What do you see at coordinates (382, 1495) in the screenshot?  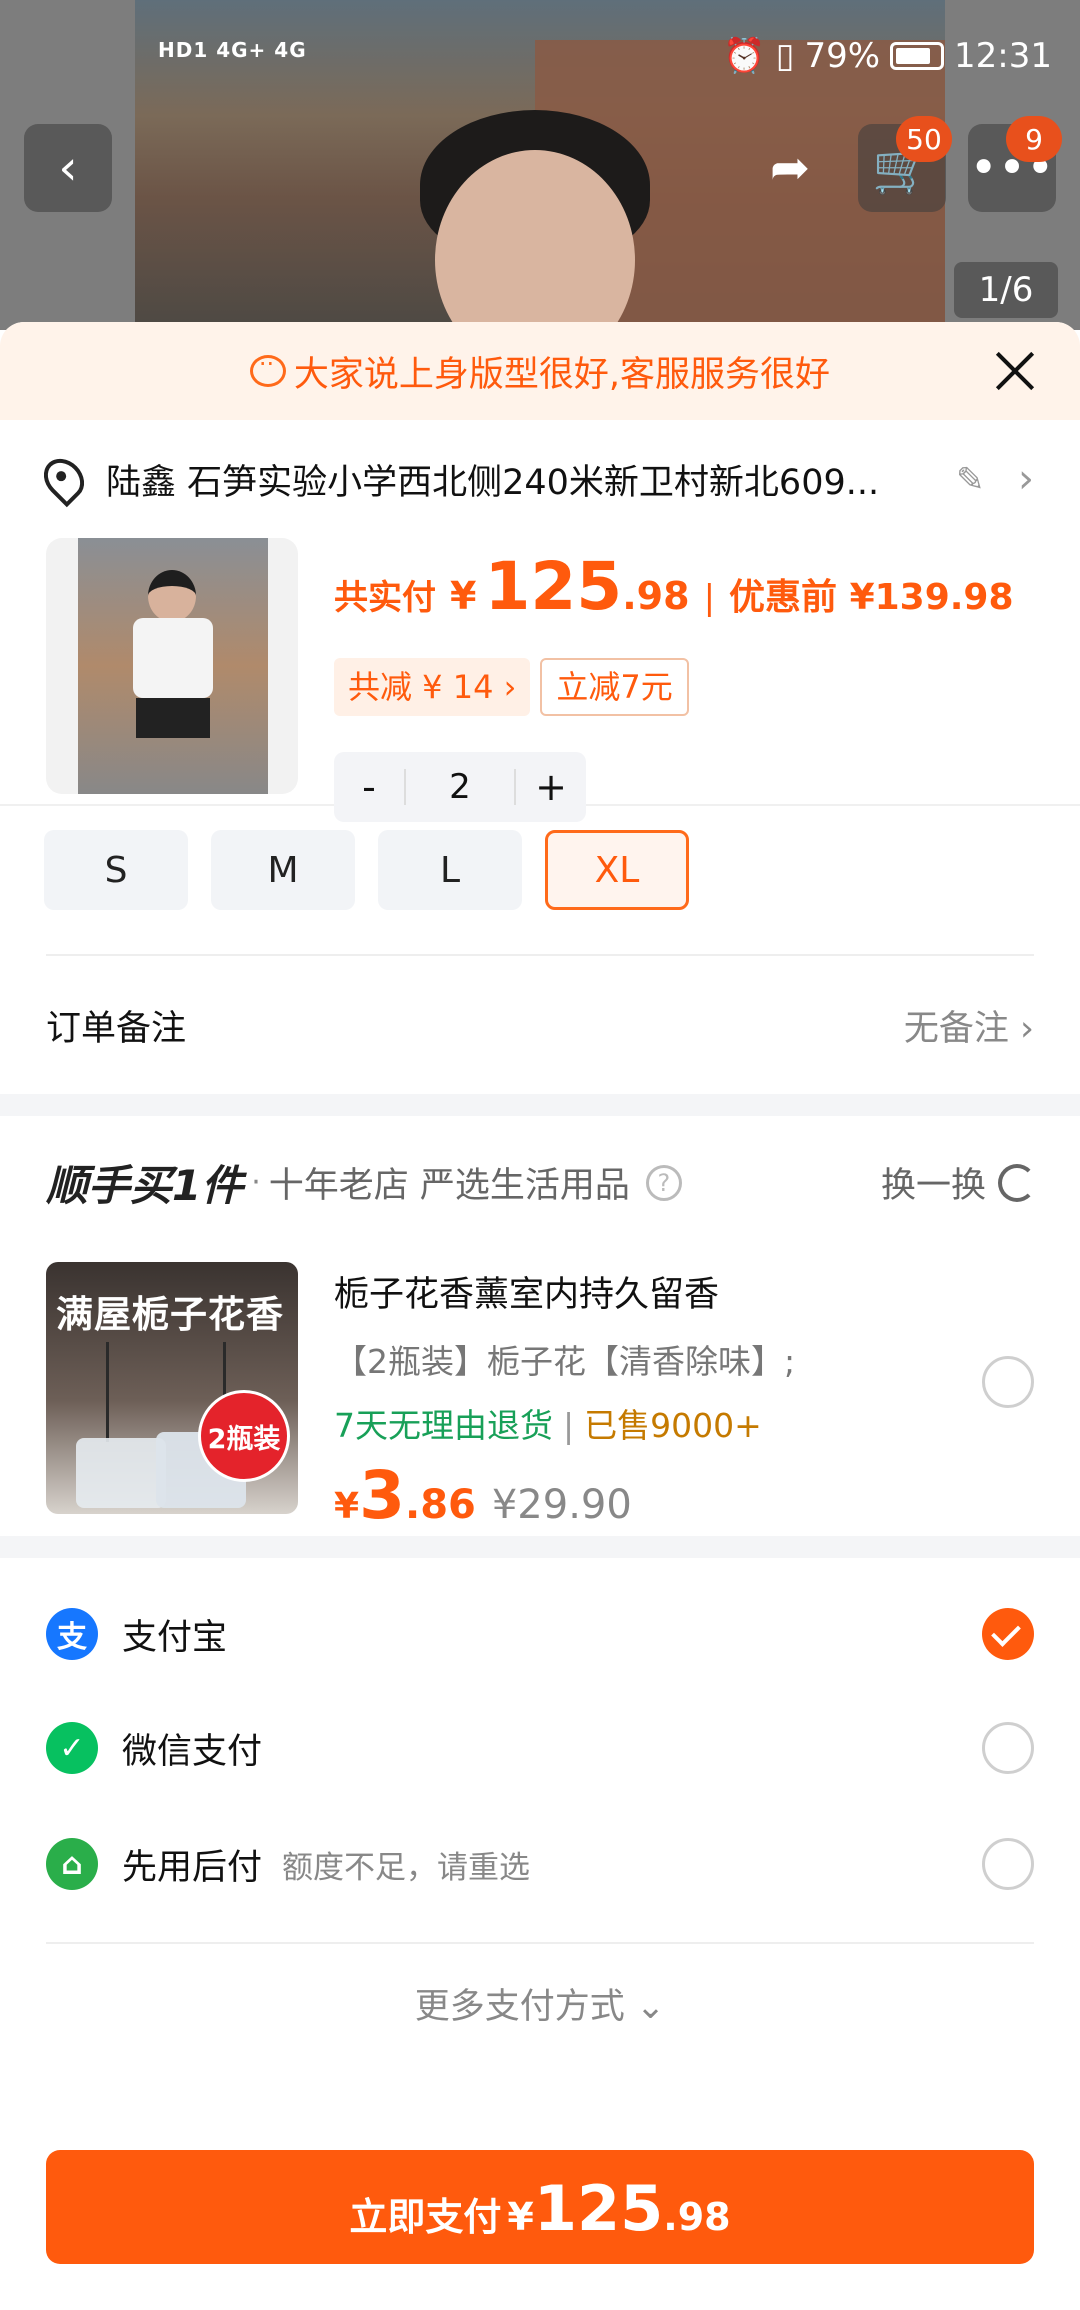 I see `add-on-price-integer: 3` at bounding box center [382, 1495].